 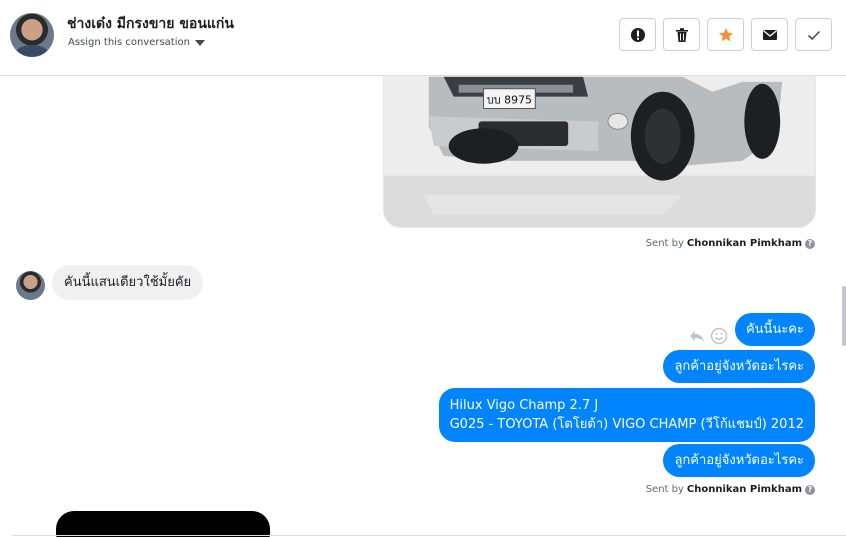 What do you see at coordinates (774, 329) in the screenshot?
I see `outgoing-message: คันนี้นะคะ` at bounding box center [774, 329].